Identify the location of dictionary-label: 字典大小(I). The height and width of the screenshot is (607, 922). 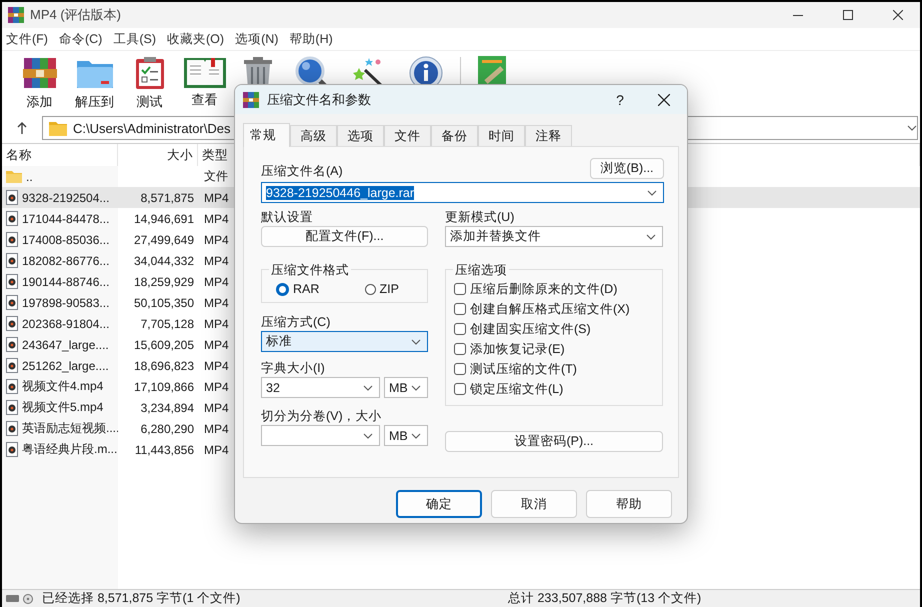
(293, 368).